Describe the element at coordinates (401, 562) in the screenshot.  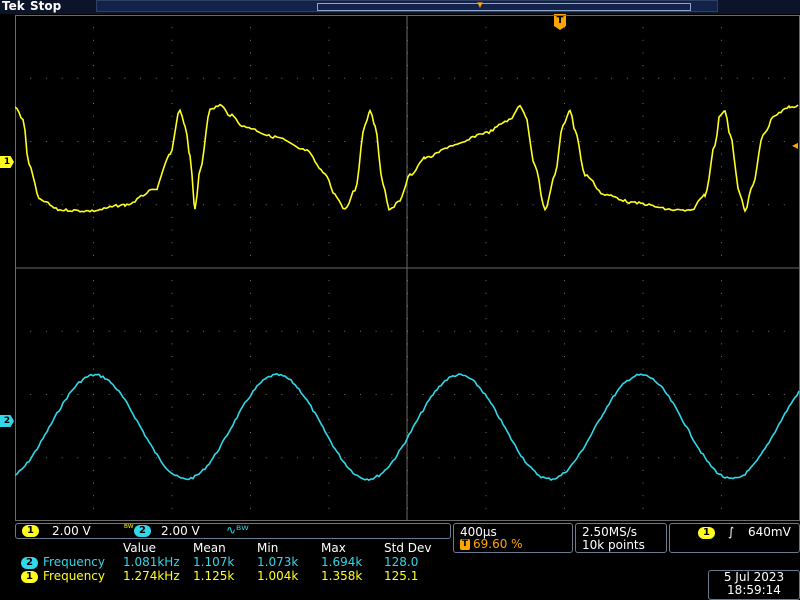
I see `meas-row1-std-dev: 128.0` at that location.